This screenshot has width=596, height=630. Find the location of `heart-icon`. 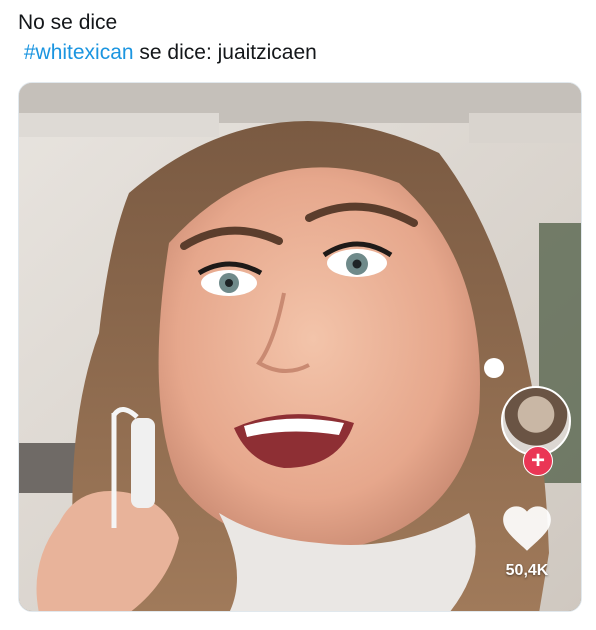

heart-icon is located at coordinates (527, 528).